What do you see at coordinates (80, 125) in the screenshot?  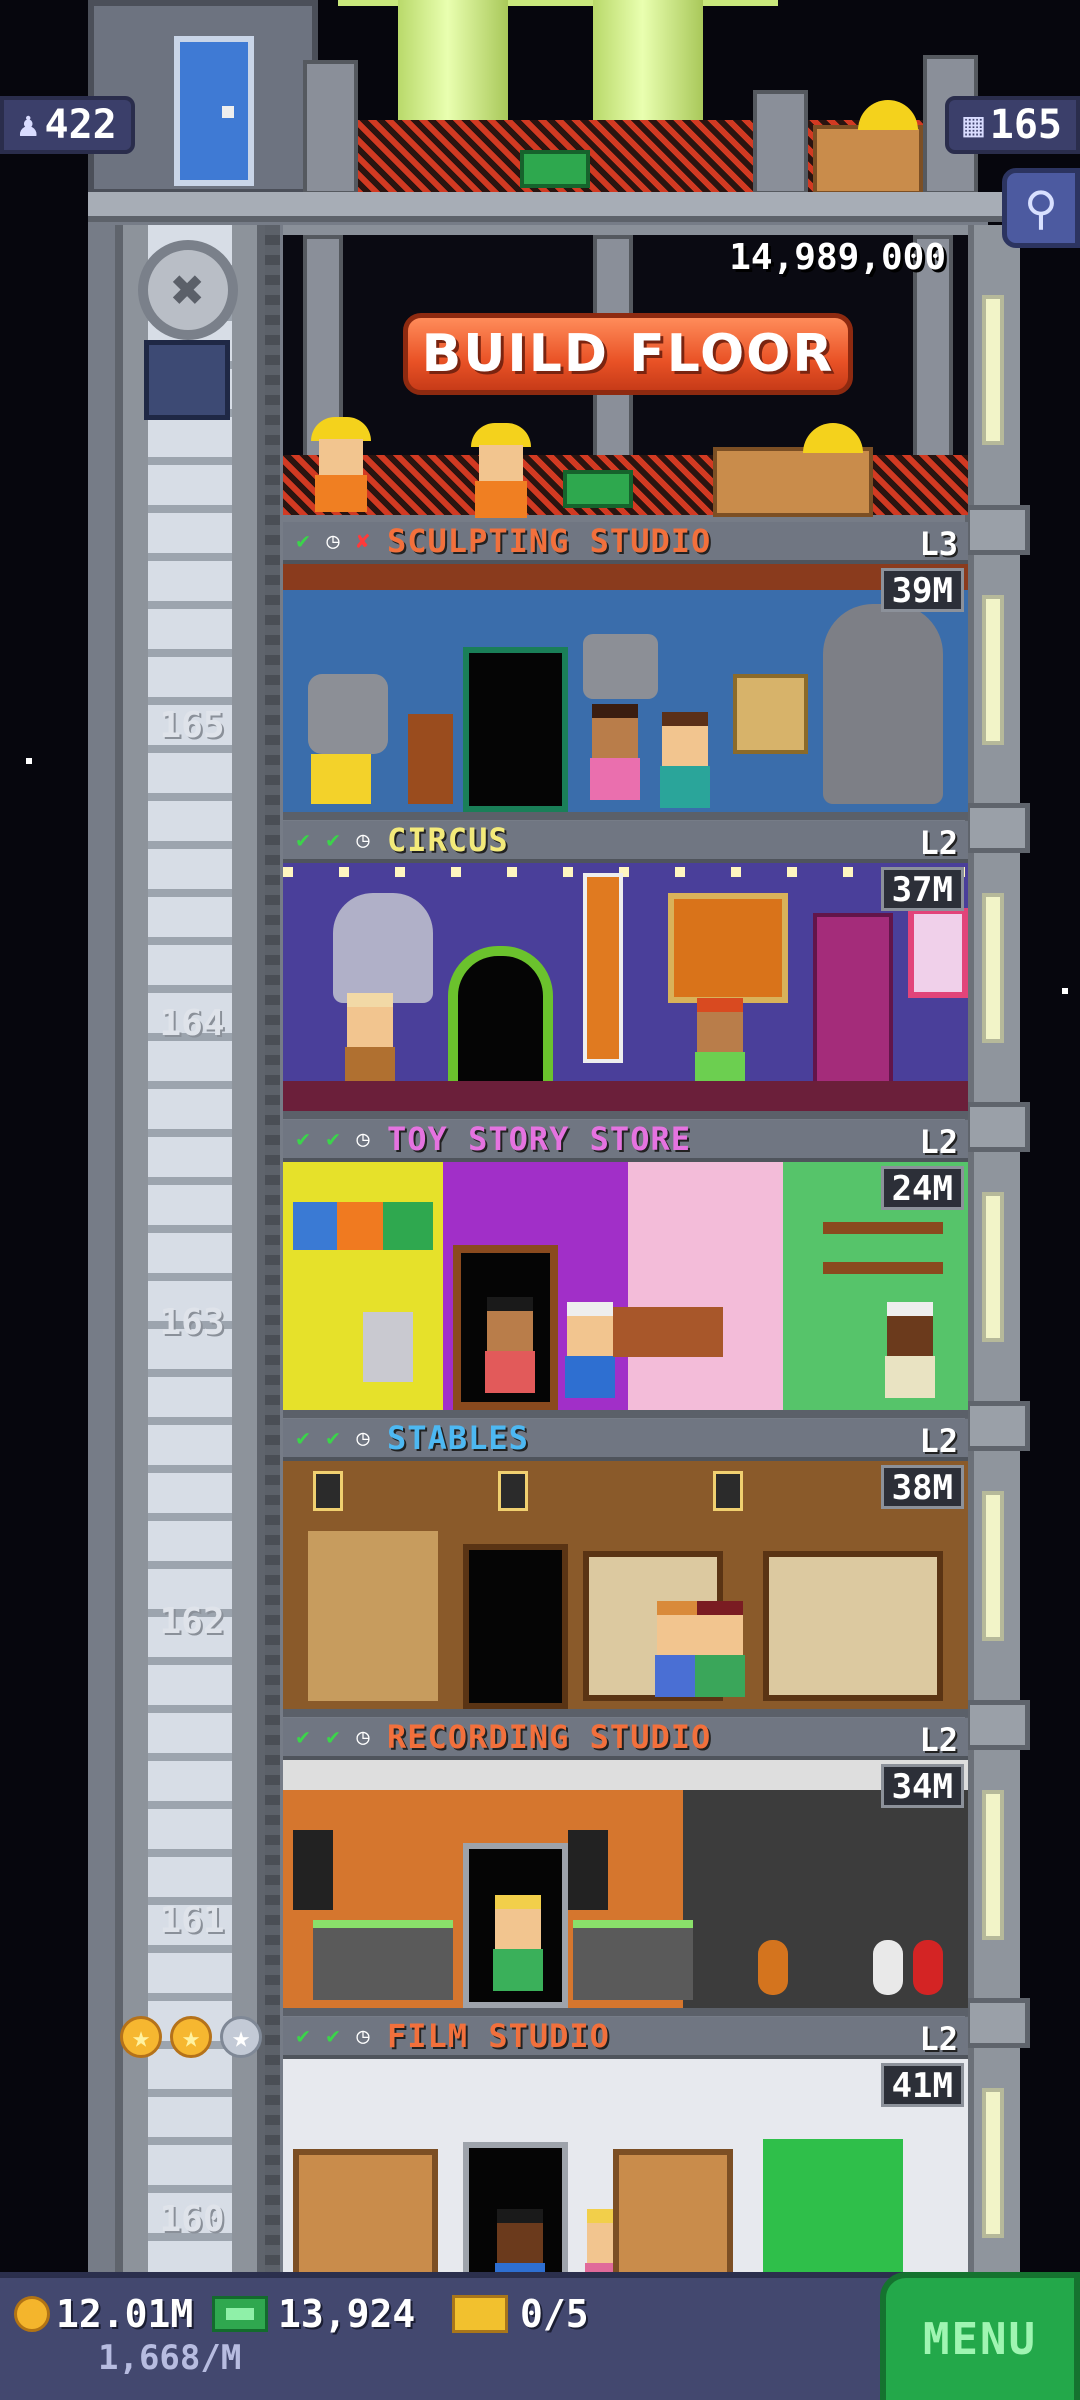 I see `population-value: 422` at bounding box center [80, 125].